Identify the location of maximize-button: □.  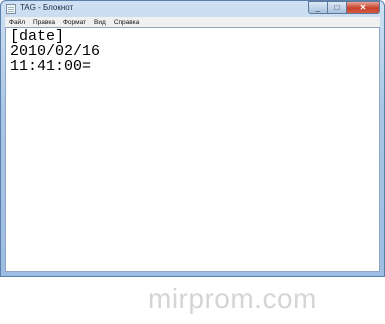
(337, 7).